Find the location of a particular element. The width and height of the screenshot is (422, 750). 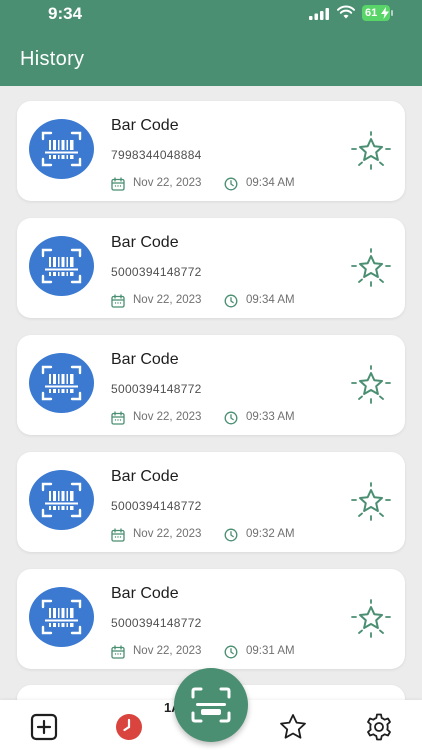

barcode-value: 7998344048884 is located at coordinates (156, 155).